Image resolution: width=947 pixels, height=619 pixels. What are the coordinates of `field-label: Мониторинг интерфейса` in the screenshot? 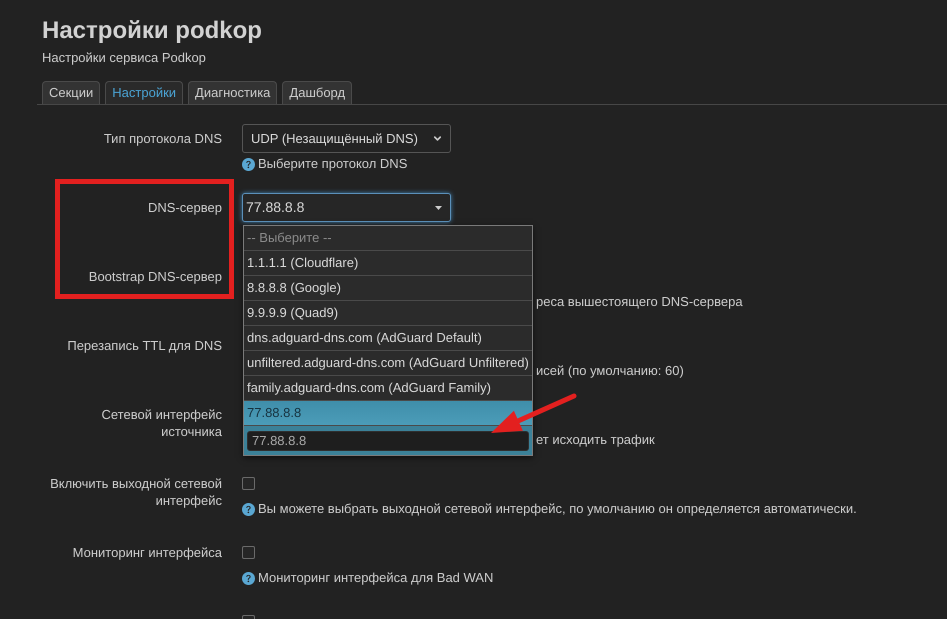 It's located at (147, 552).